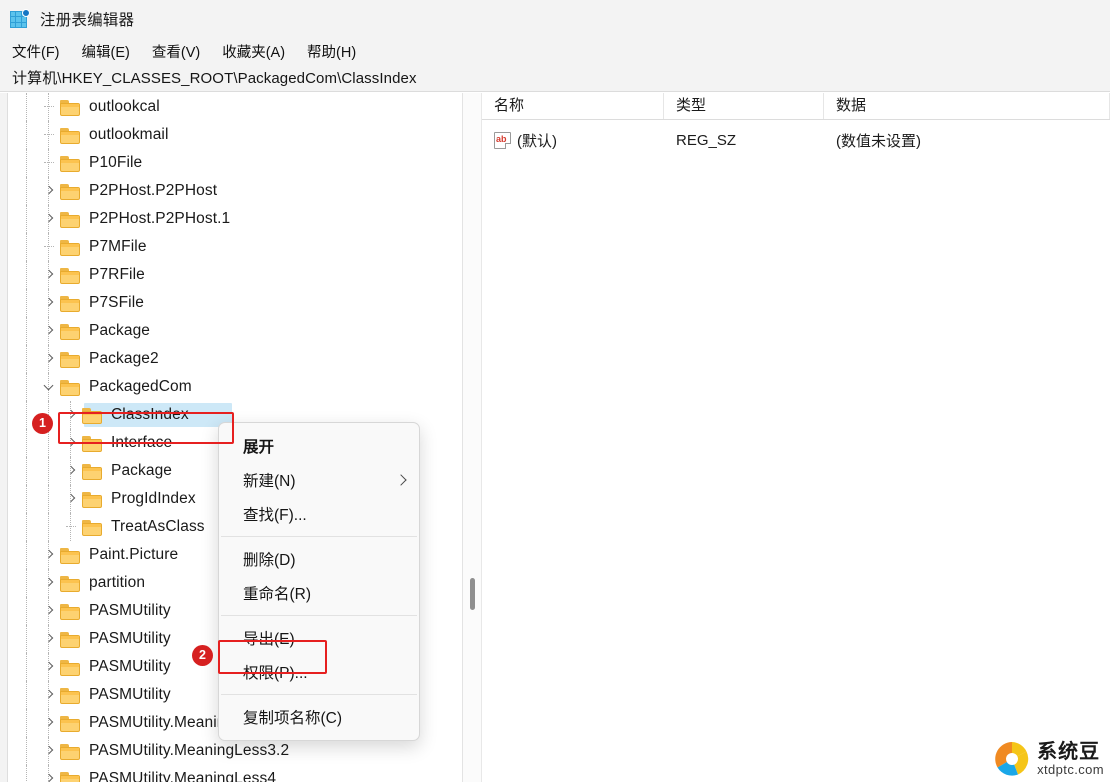 Image resolution: width=1110 pixels, height=782 pixels. I want to click on tree-item-label: outlookmail, so click(129, 134).